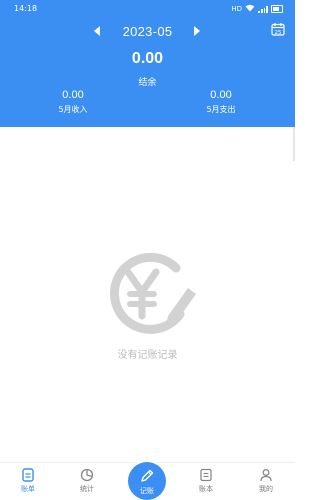 The image size is (320, 500). I want to click on nav-item-stats: 统计, so click(87, 483).